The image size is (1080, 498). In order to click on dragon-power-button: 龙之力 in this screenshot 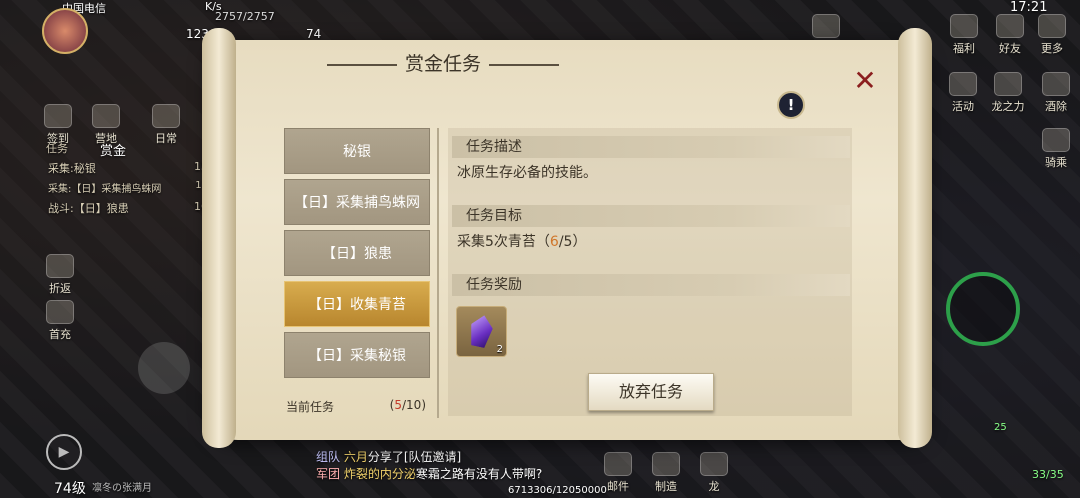, I will do `click(1008, 93)`.